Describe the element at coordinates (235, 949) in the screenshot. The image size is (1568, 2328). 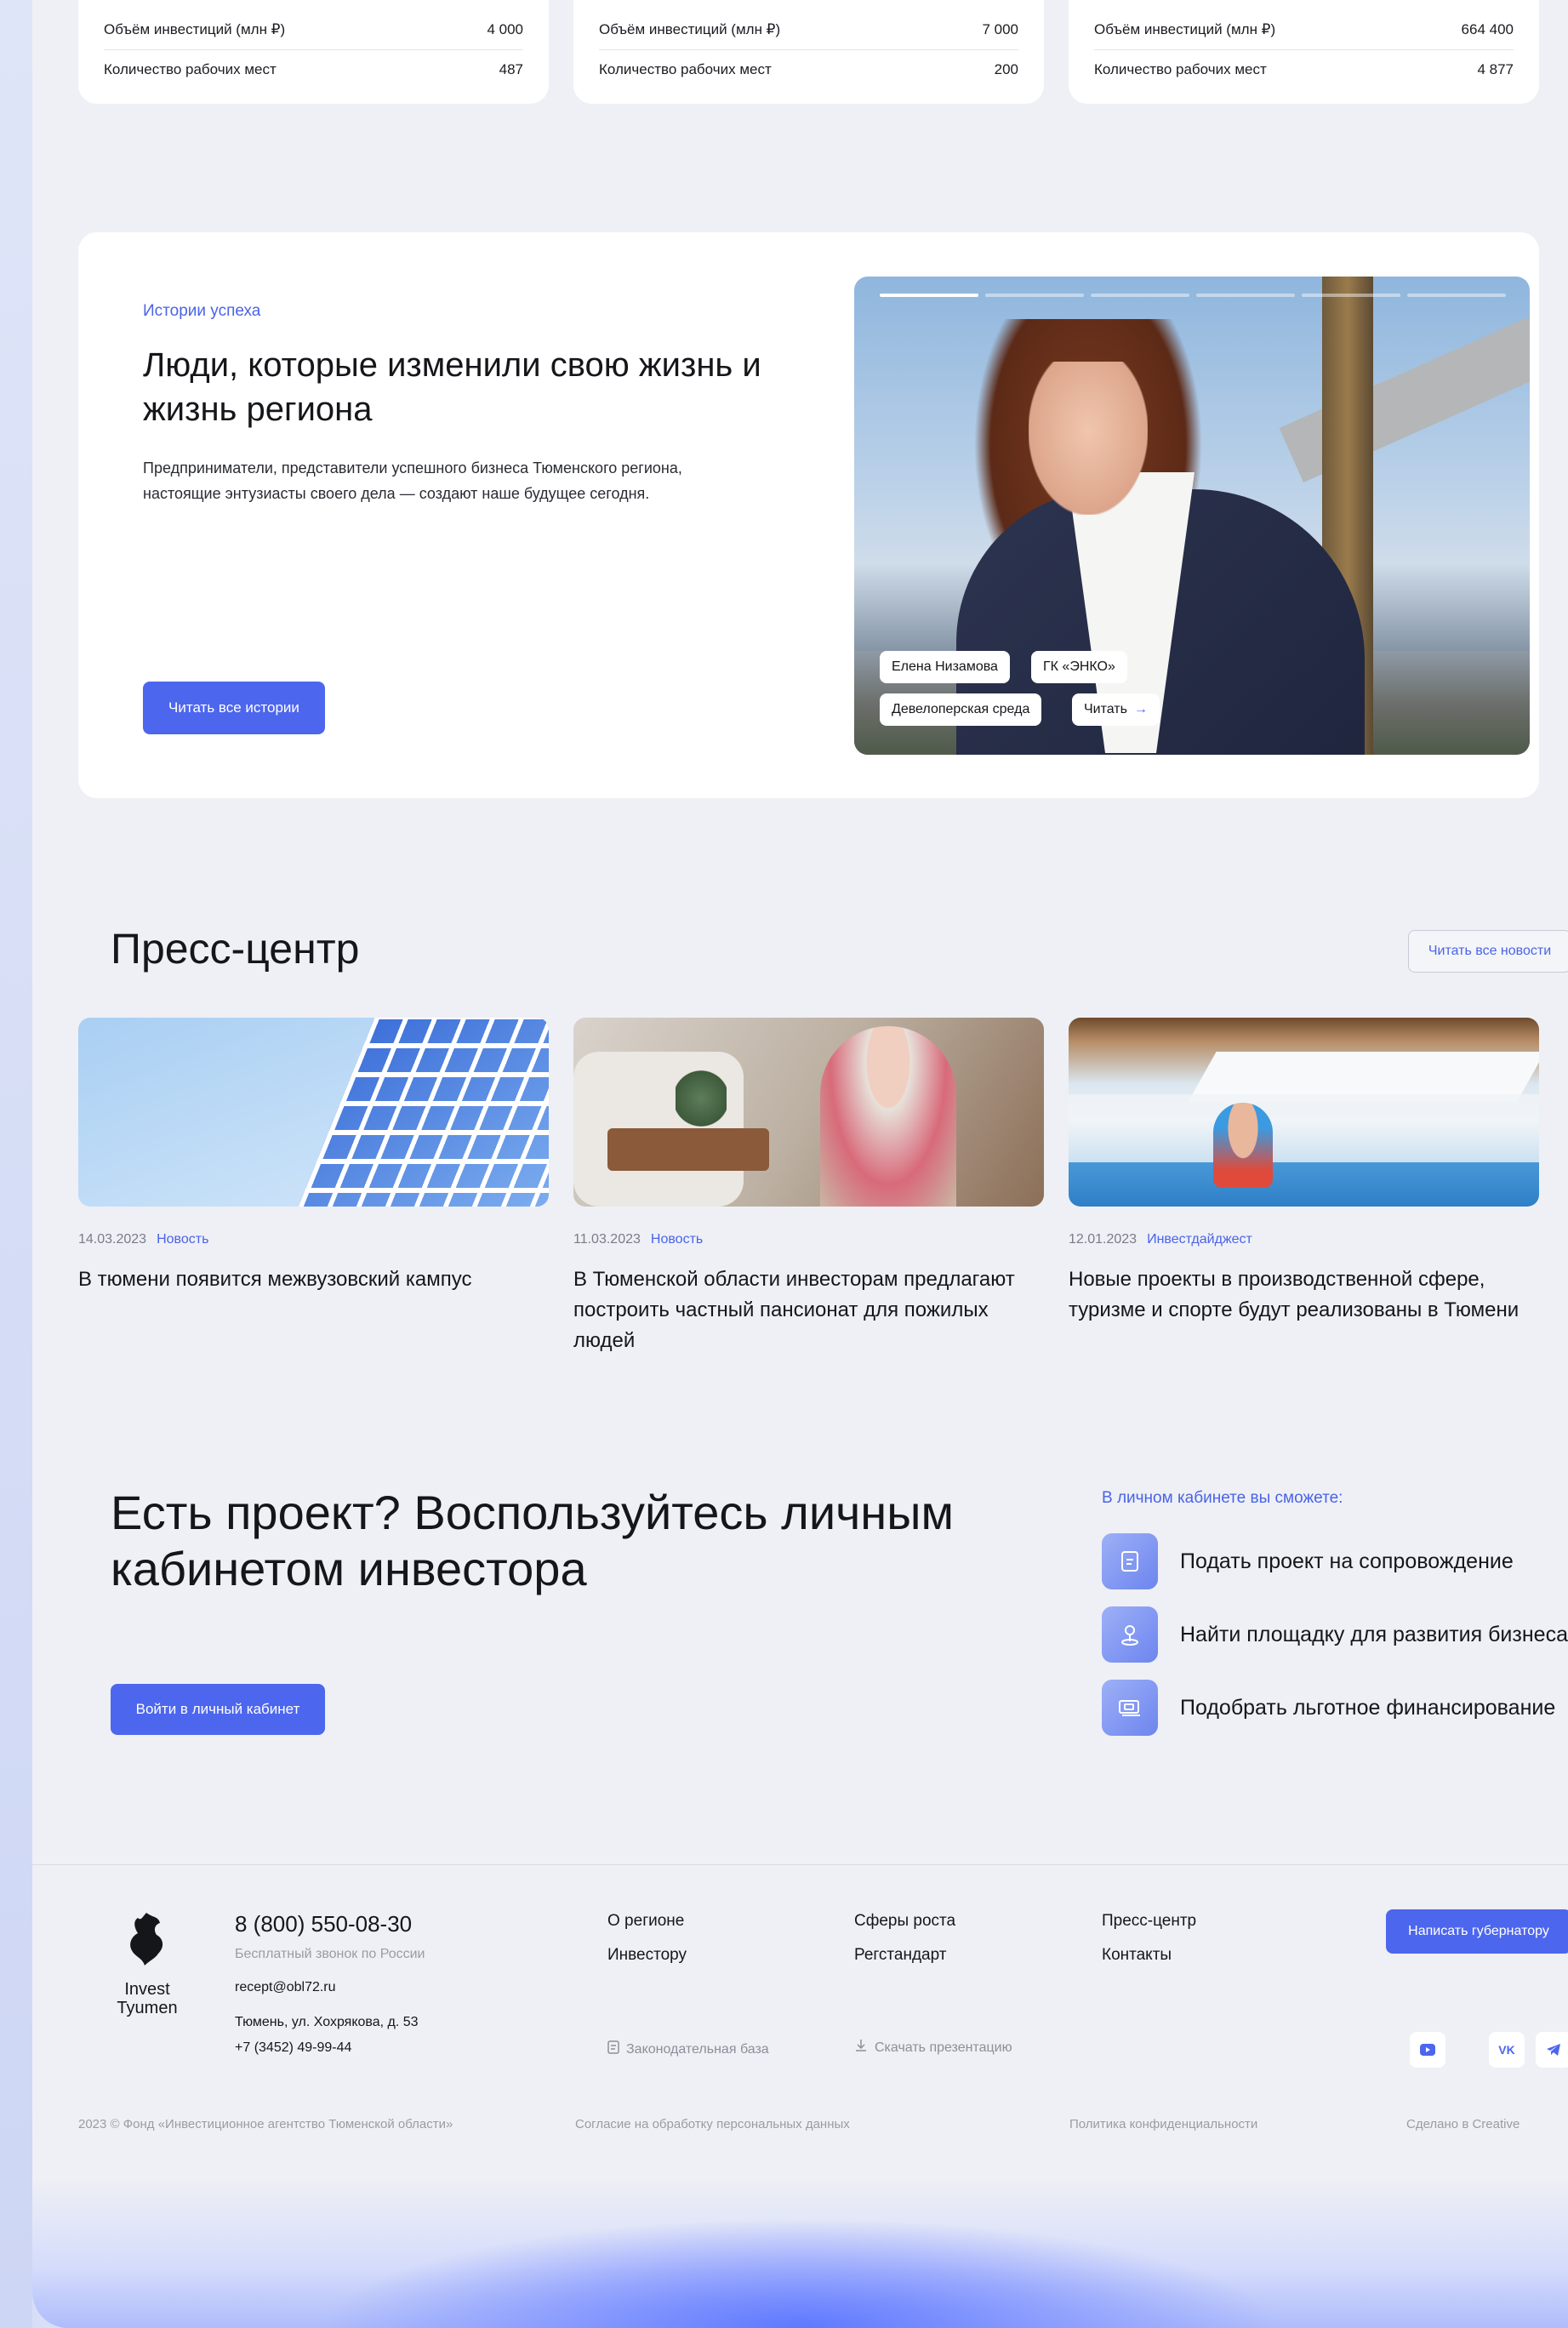
I see `press-center-title: Пресс-центр` at that location.